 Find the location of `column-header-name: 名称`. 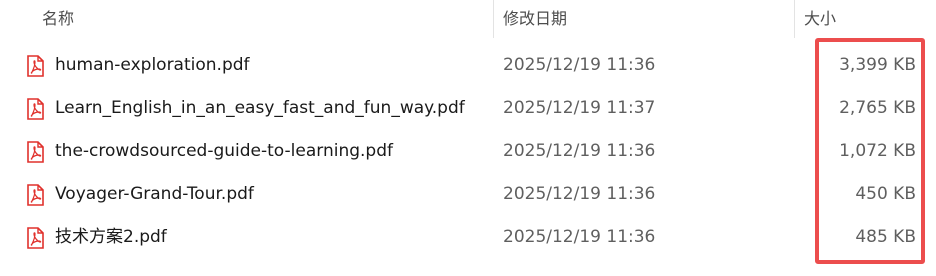

column-header-name: 名称 is located at coordinates (262, 19).